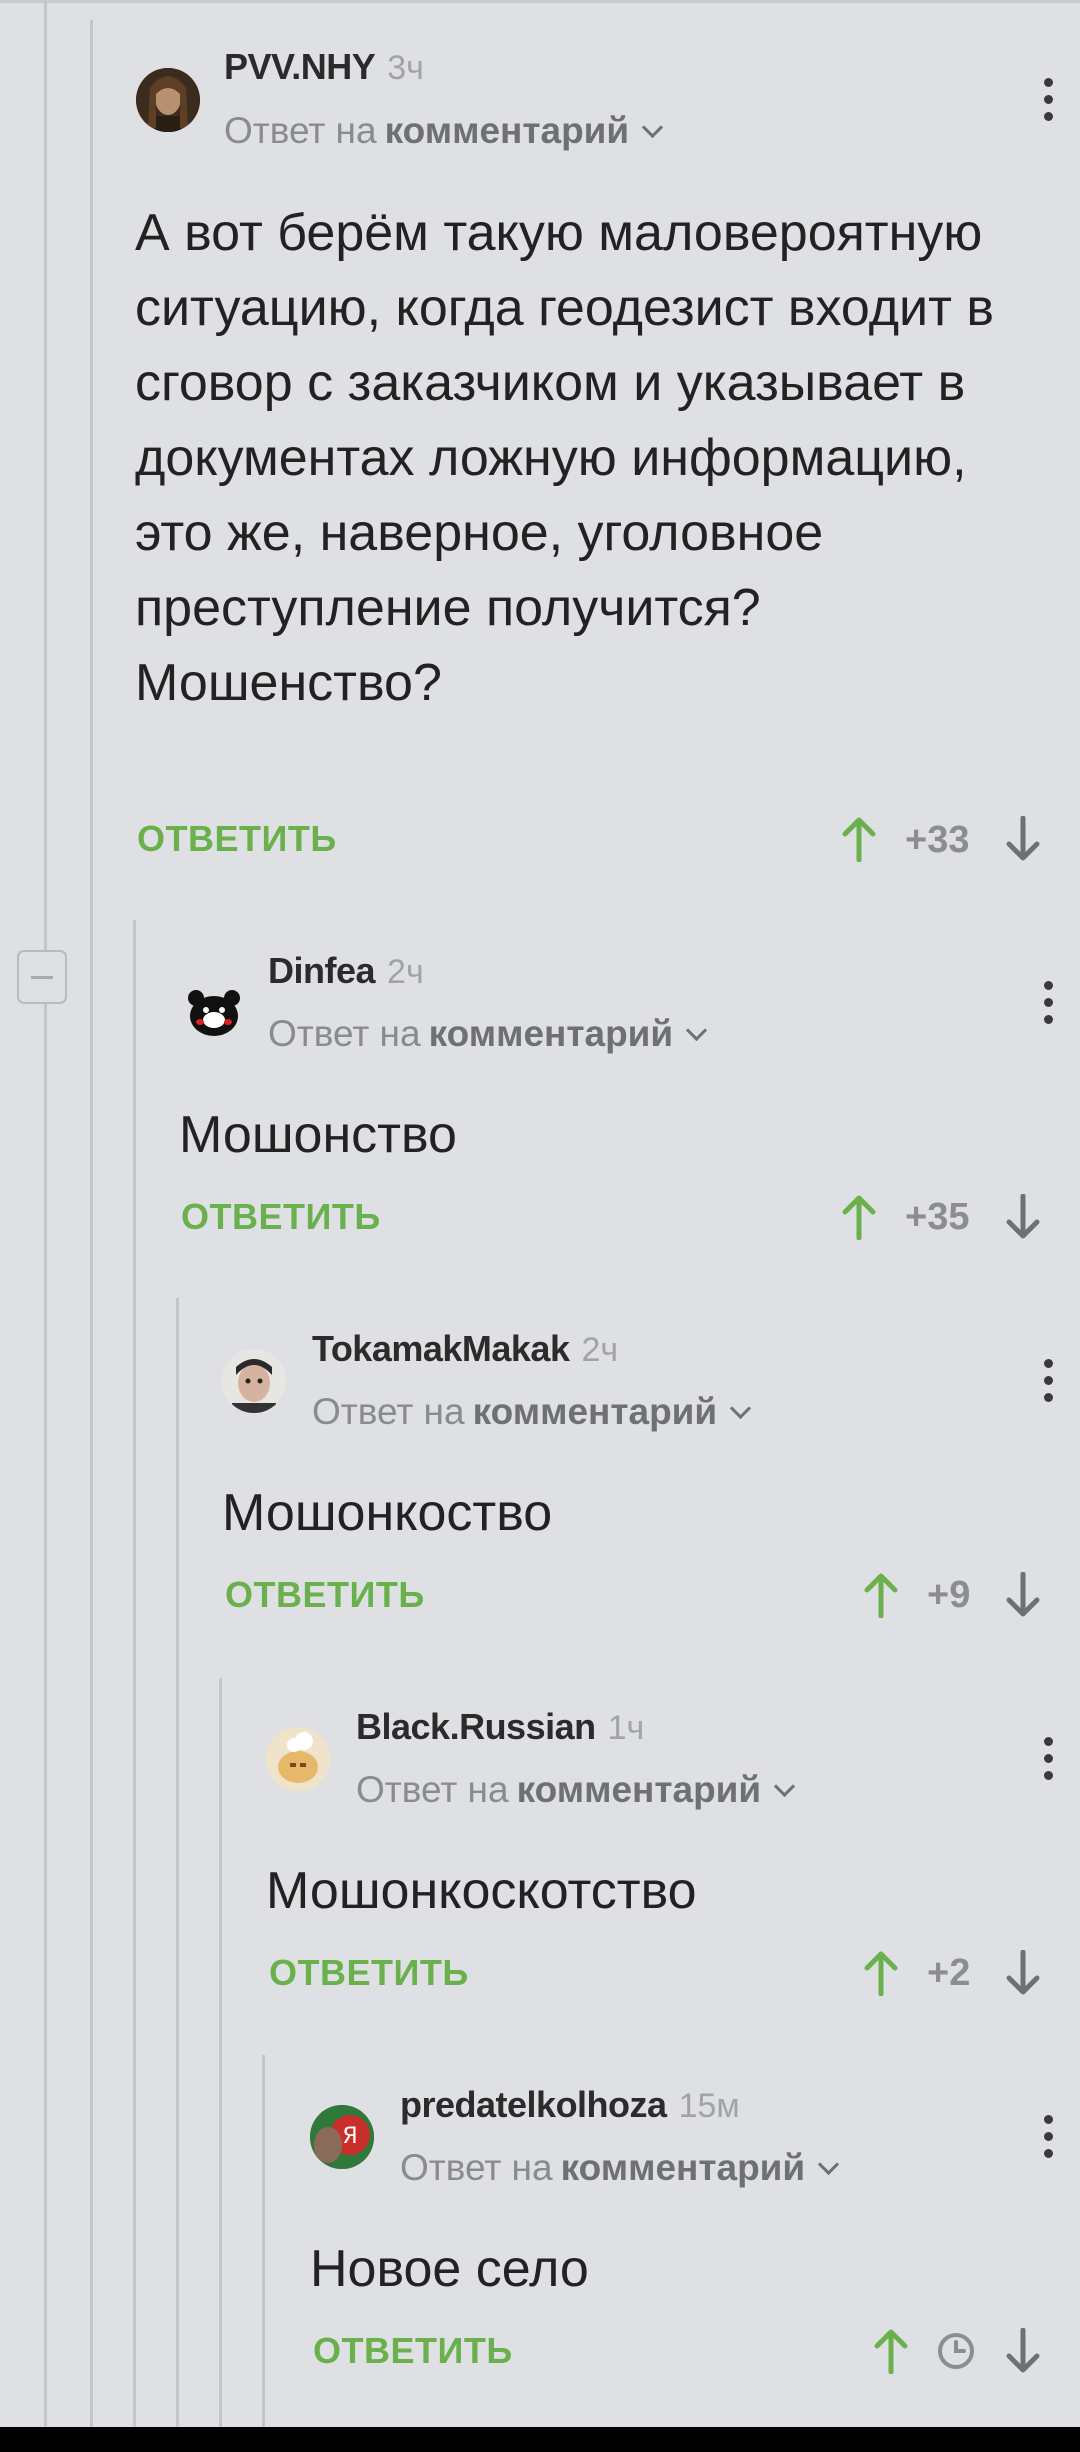  I want to click on author-name: predatelkolhoza 15м, so click(570, 2105).